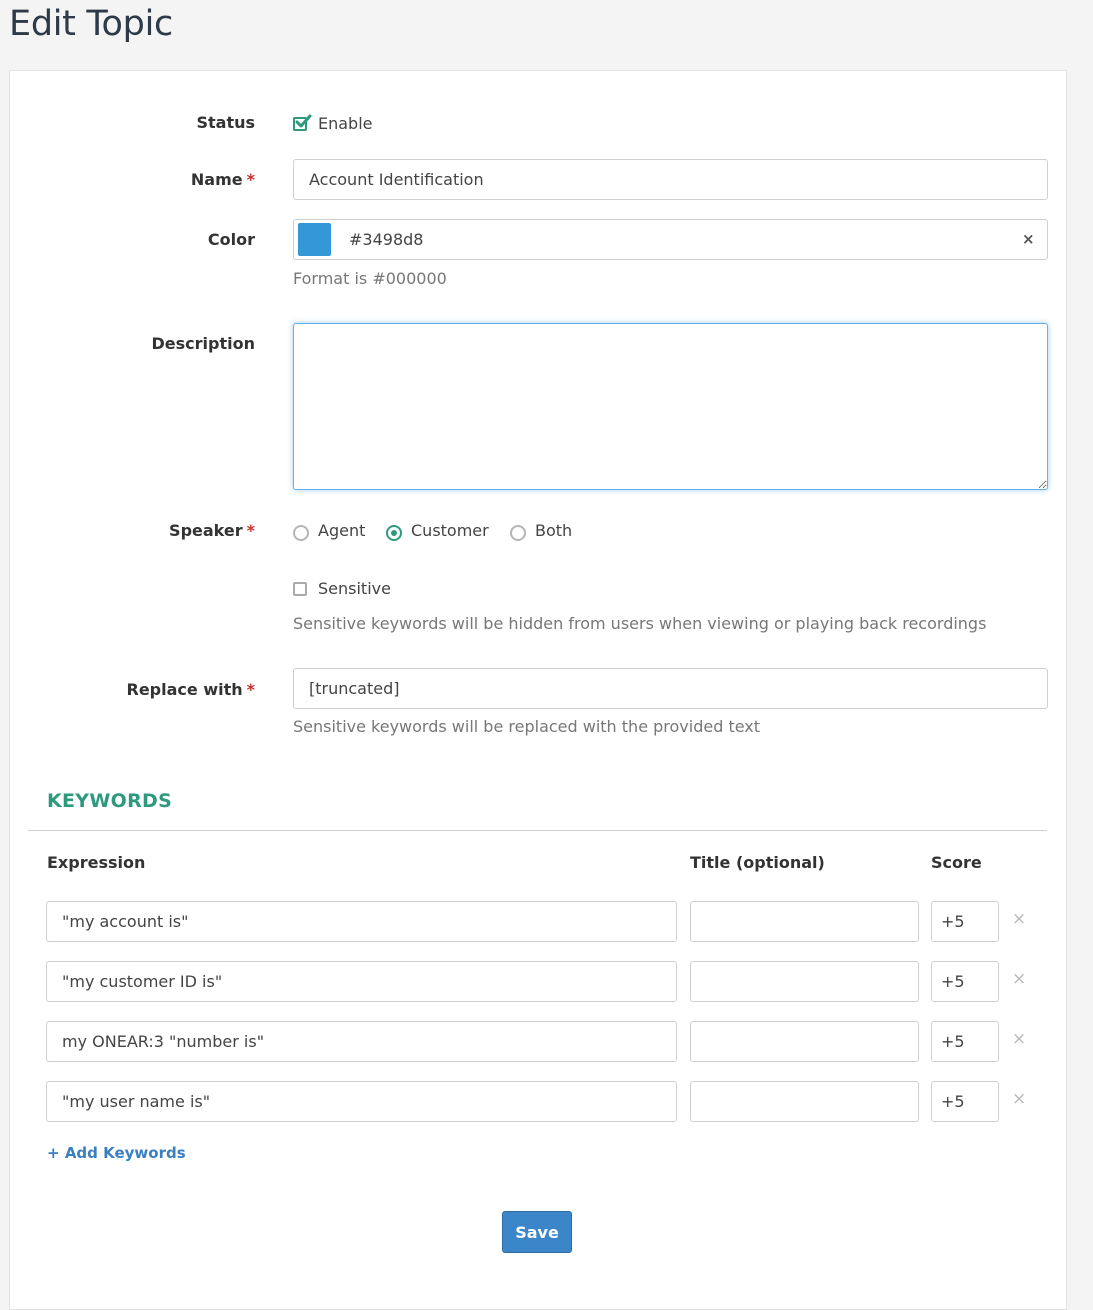 This screenshot has height=1310, width=1093. I want to click on expression-header: Expression, so click(96, 862).